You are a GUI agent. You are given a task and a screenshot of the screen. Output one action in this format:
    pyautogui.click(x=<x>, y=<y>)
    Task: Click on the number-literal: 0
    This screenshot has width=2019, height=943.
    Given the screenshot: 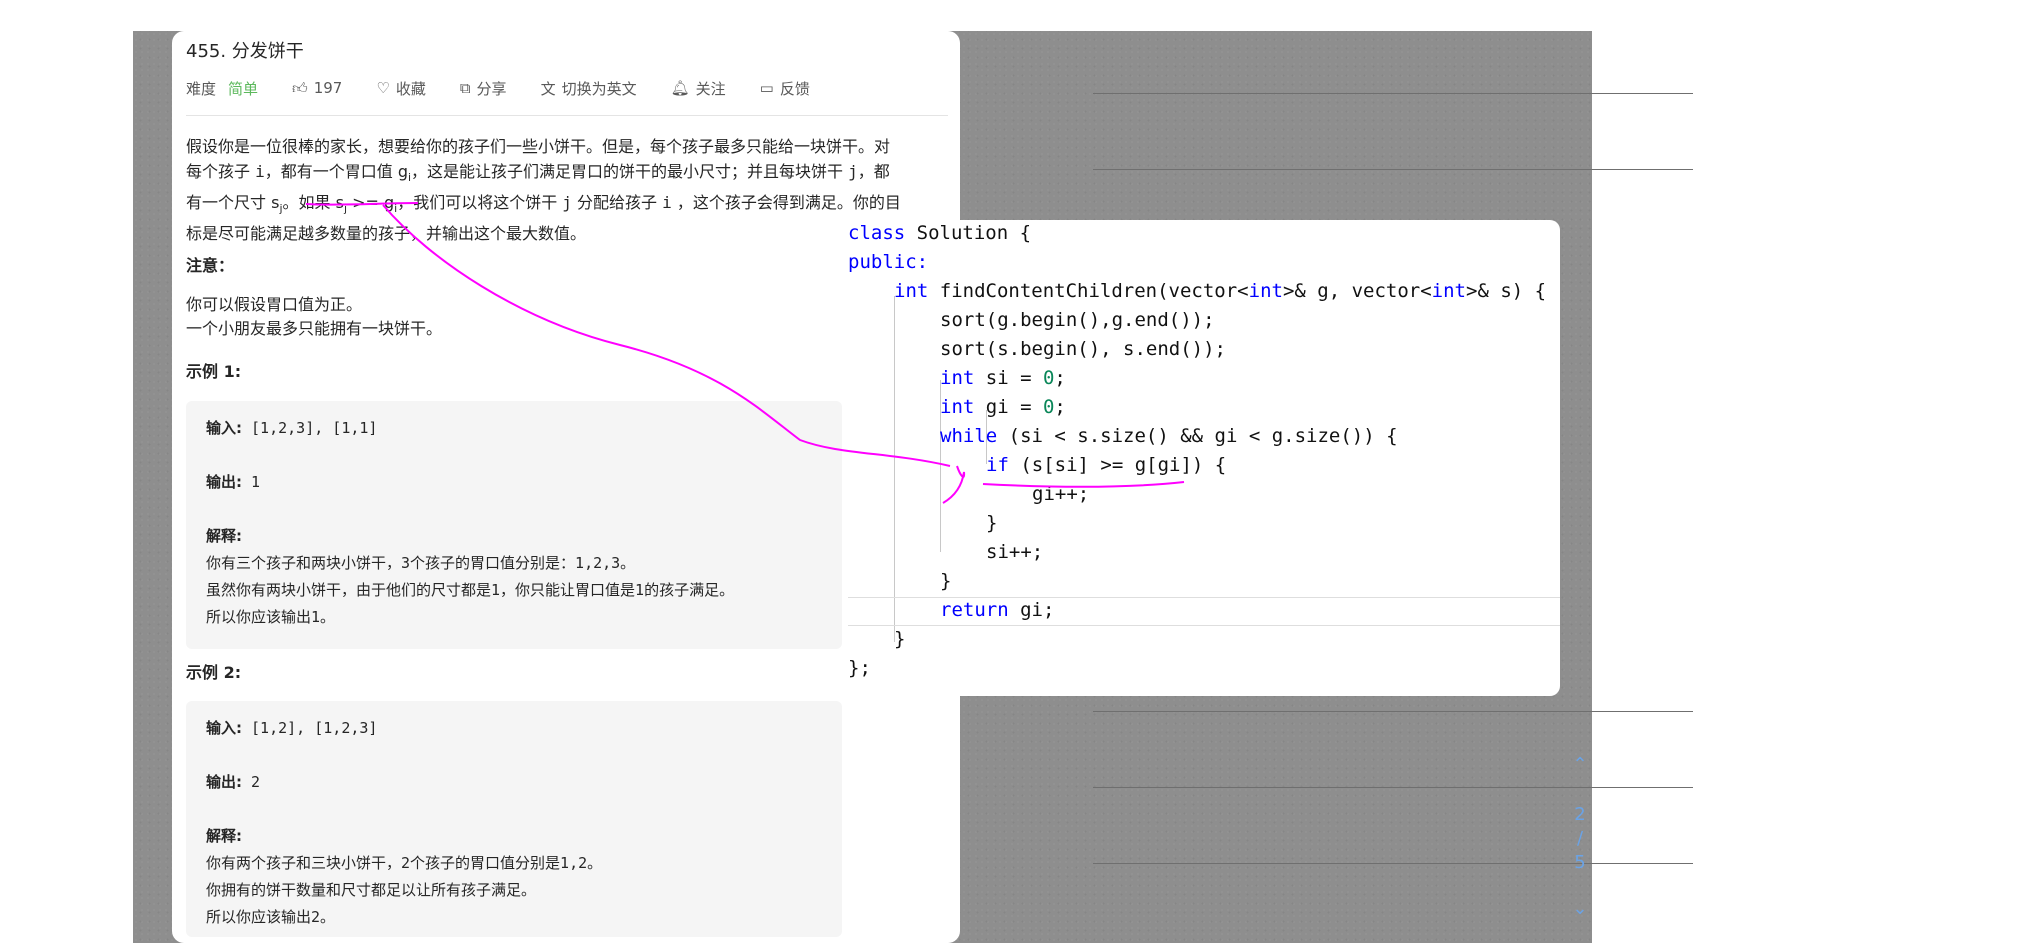 What is the action you would take?
    pyautogui.click(x=1048, y=378)
    